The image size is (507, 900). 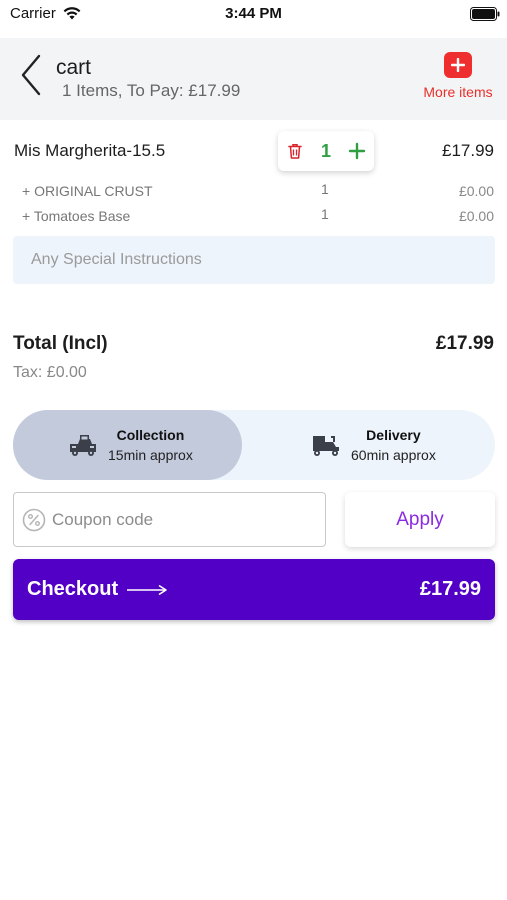 I want to click on delivery-title: Delivery, so click(x=393, y=435).